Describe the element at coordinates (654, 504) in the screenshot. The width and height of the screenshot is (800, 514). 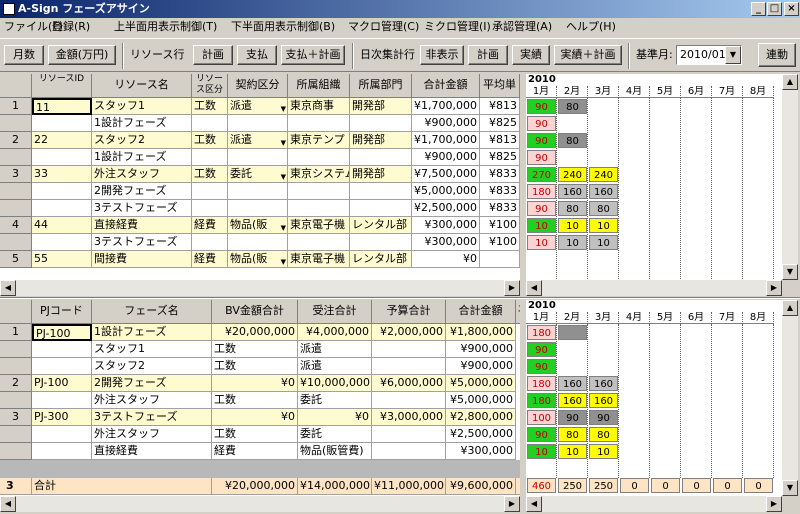
I see `lower-right-hscrollbar: ◀ ▶` at that location.